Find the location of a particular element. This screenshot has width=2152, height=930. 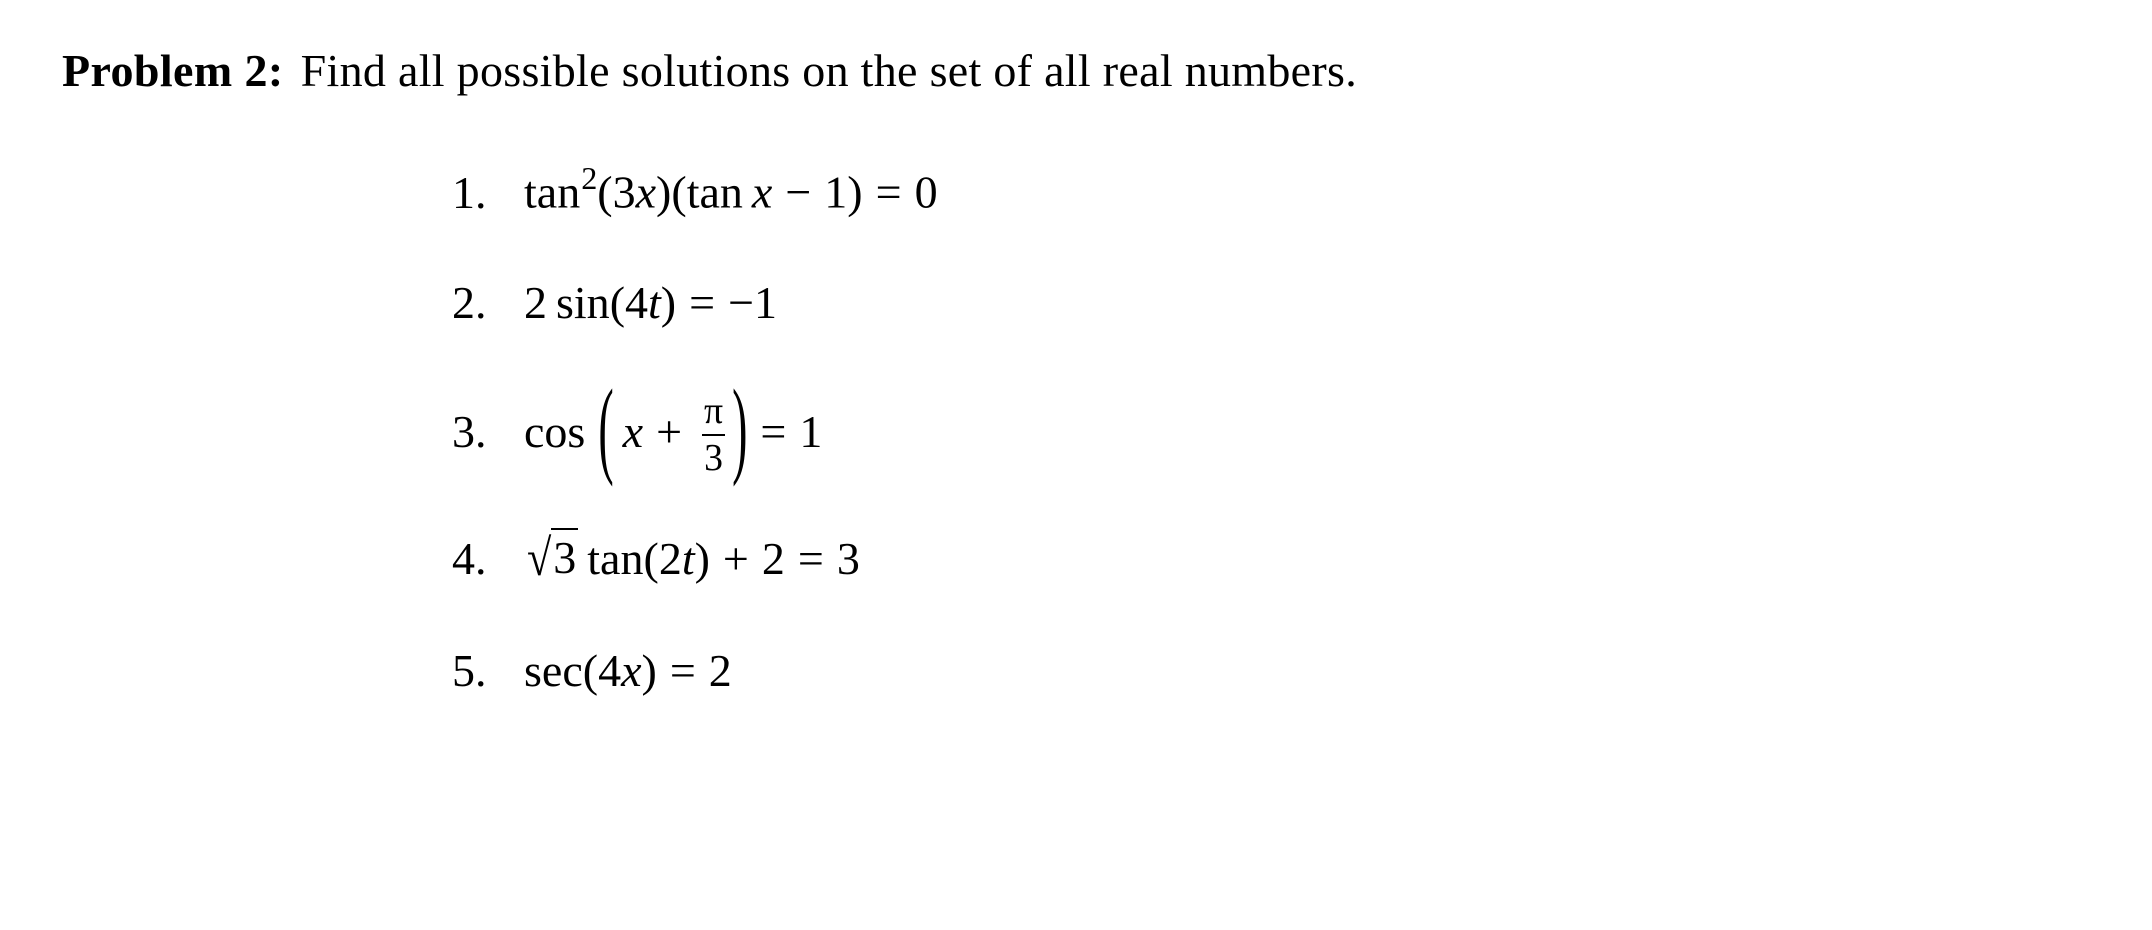

eq3-open-paren-stretched: ( is located at coordinates (606, 426).